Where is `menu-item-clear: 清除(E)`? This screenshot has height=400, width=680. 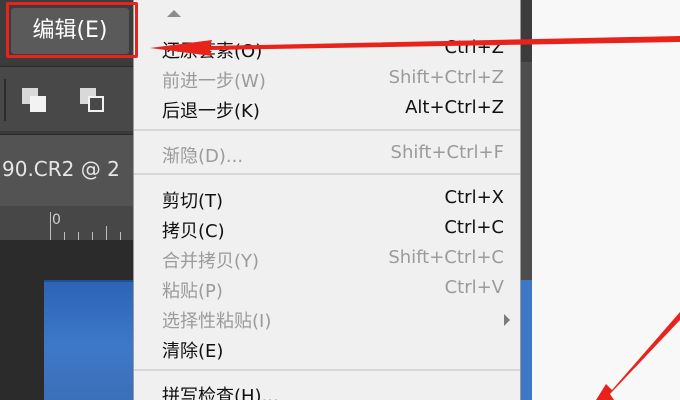 menu-item-clear: 清除(E) is located at coordinates (327, 349).